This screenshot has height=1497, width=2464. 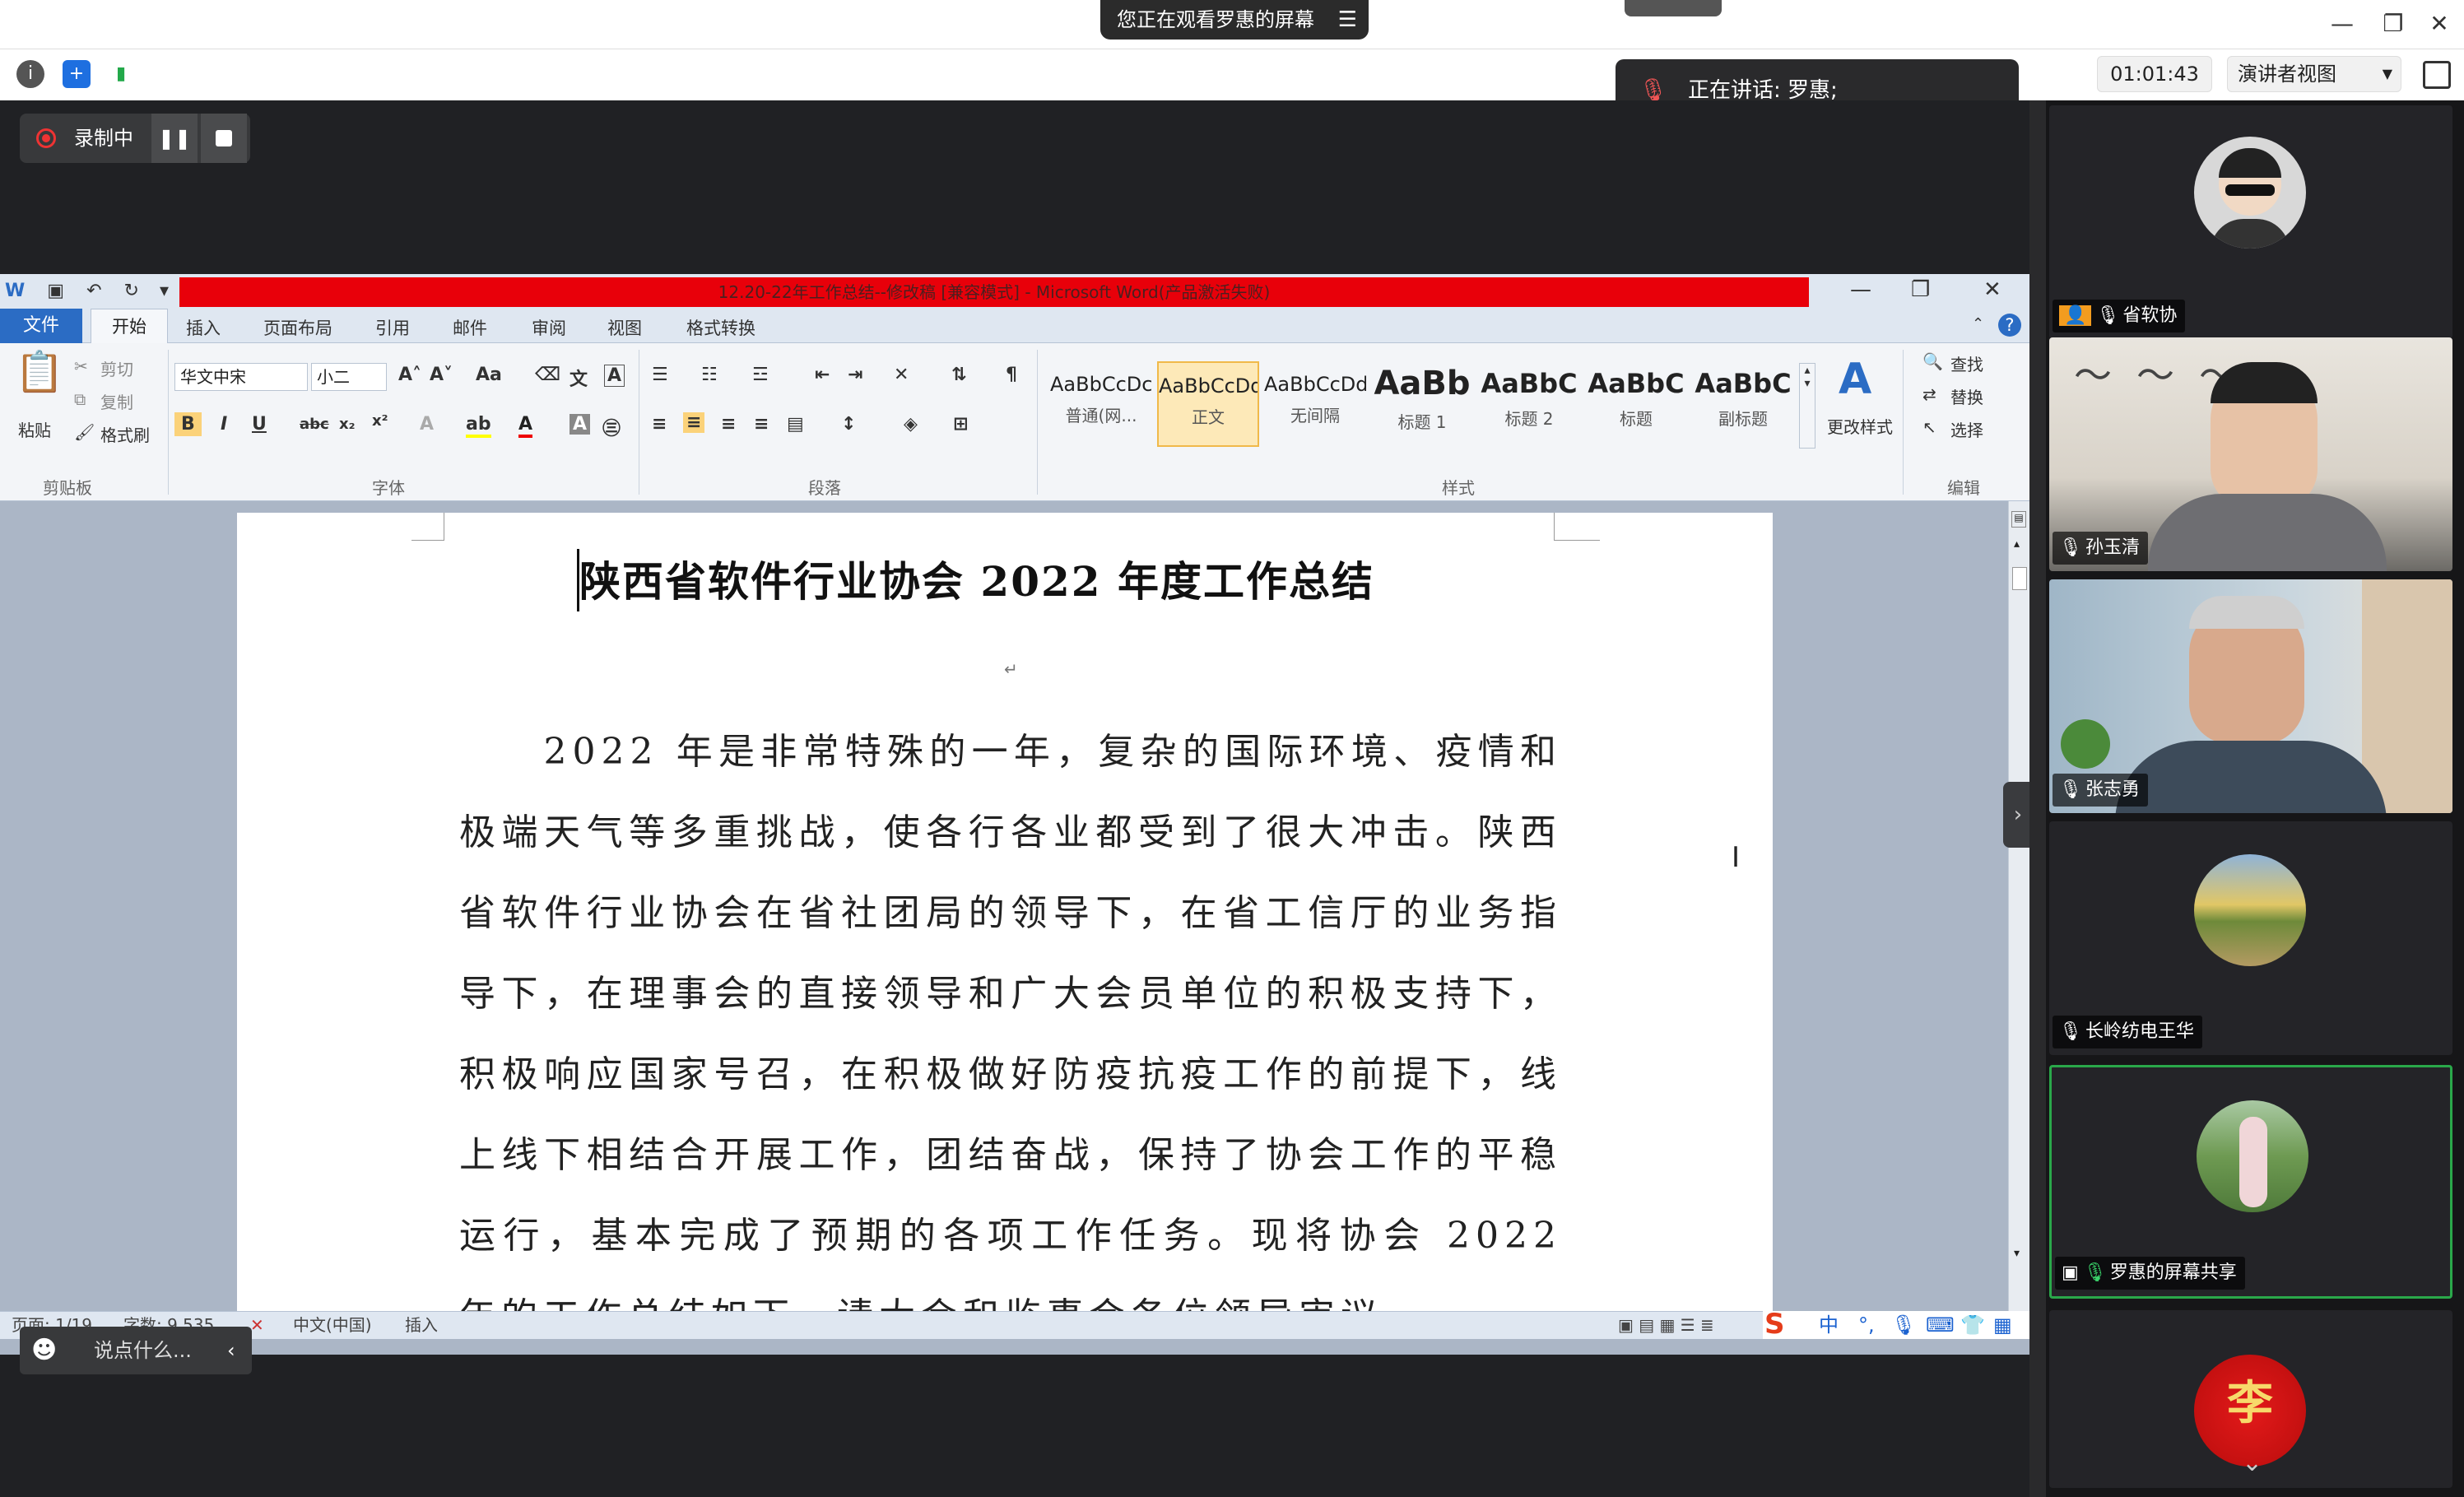 What do you see at coordinates (314, 424) in the screenshot?
I see `strikethrough-icon: abc` at bounding box center [314, 424].